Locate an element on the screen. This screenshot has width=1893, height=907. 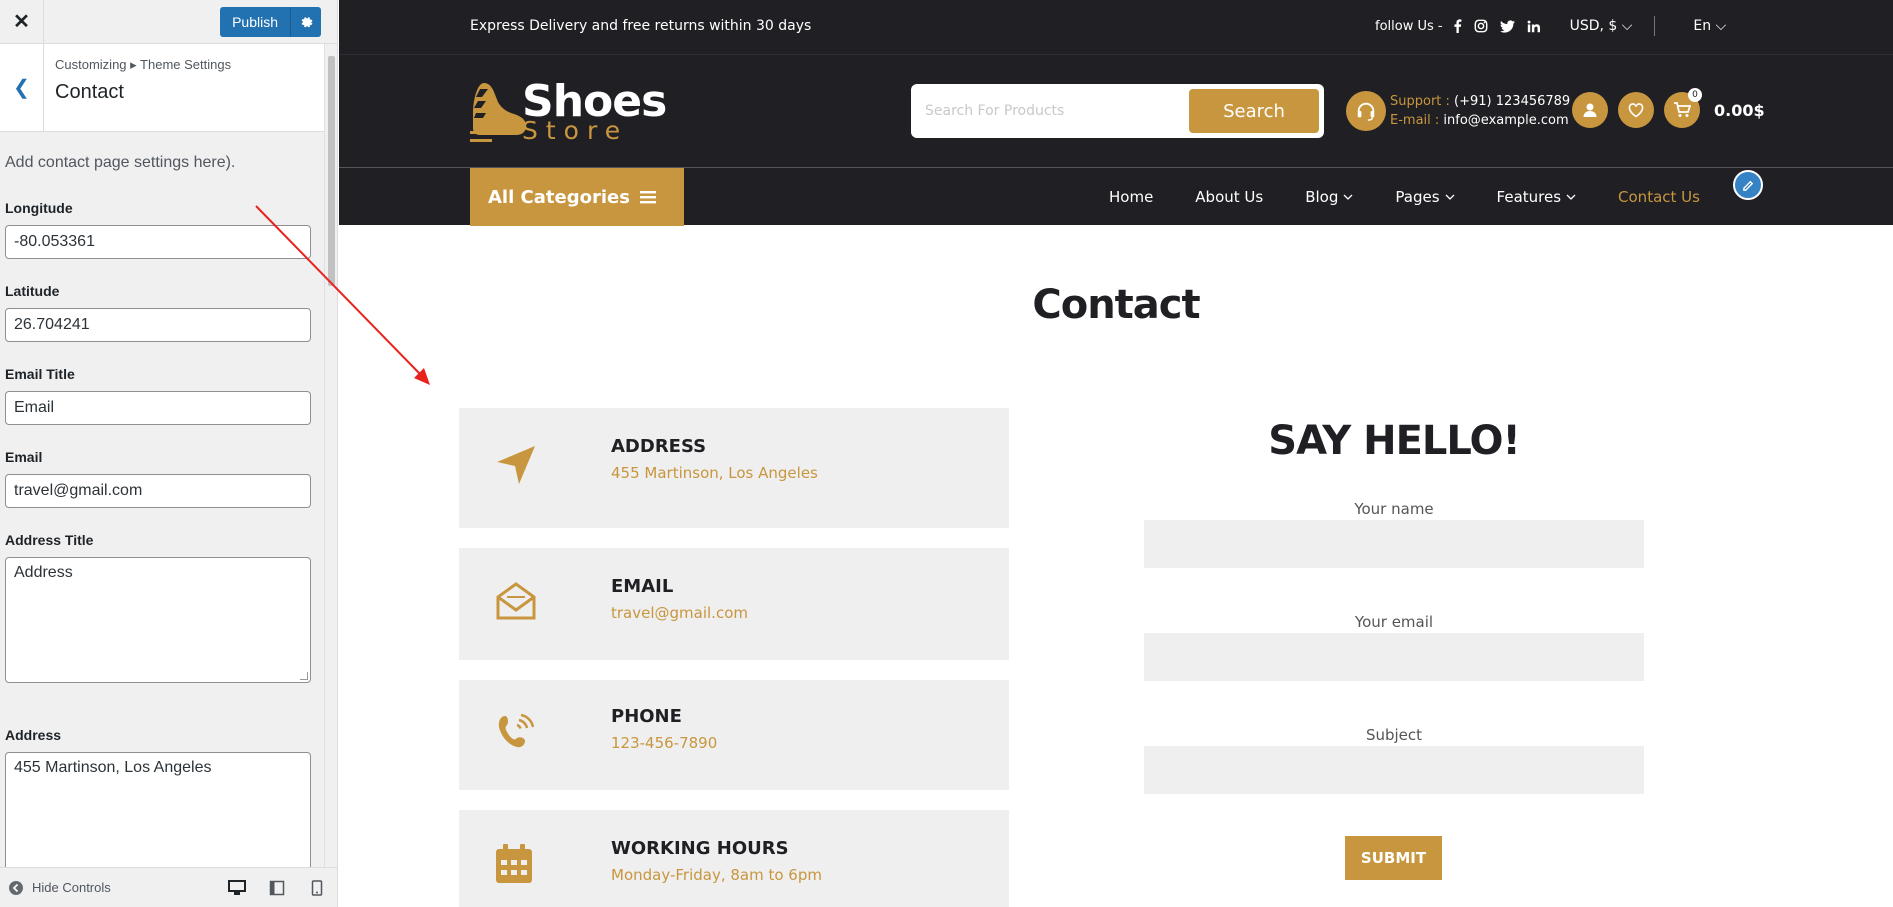
address-title-textarea: Address is located at coordinates (158, 620).